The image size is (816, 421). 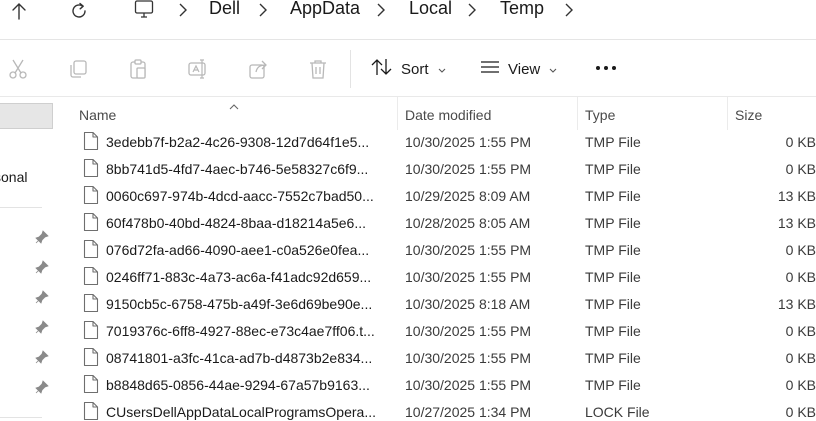 I want to click on toolbar-divider, so click(x=350, y=69).